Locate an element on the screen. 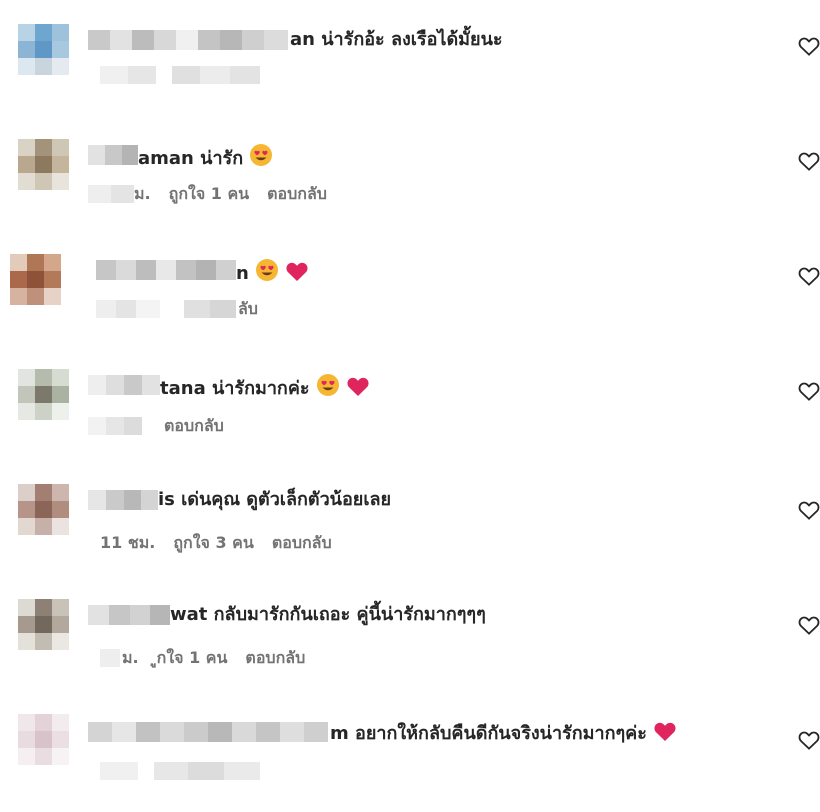 Image resolution: width=820 pixels, height=812 pixels. username-visible: is is located at coordinates (166, 499).